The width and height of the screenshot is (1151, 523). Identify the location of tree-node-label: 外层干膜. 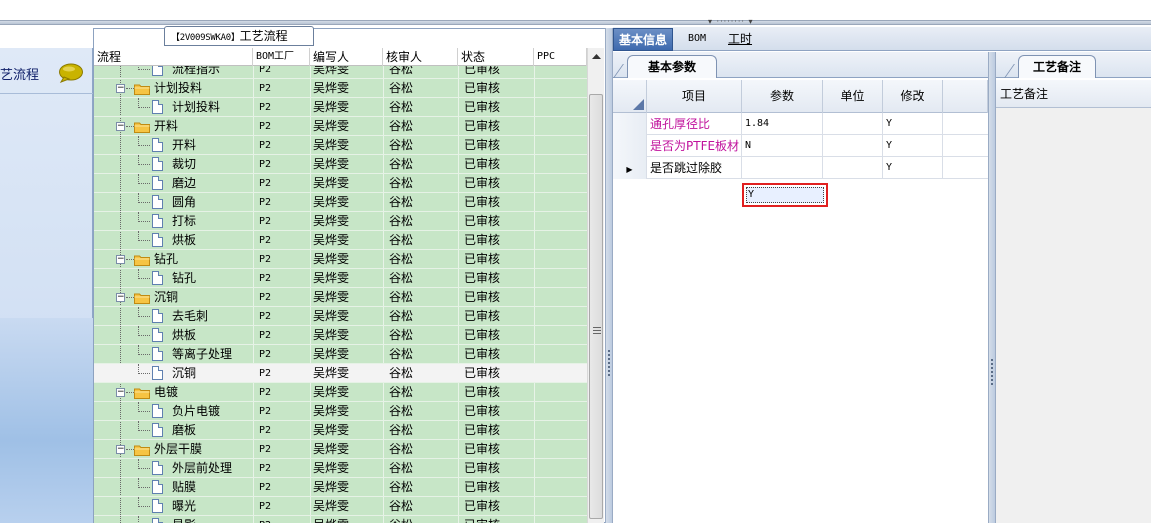
(178, 449).